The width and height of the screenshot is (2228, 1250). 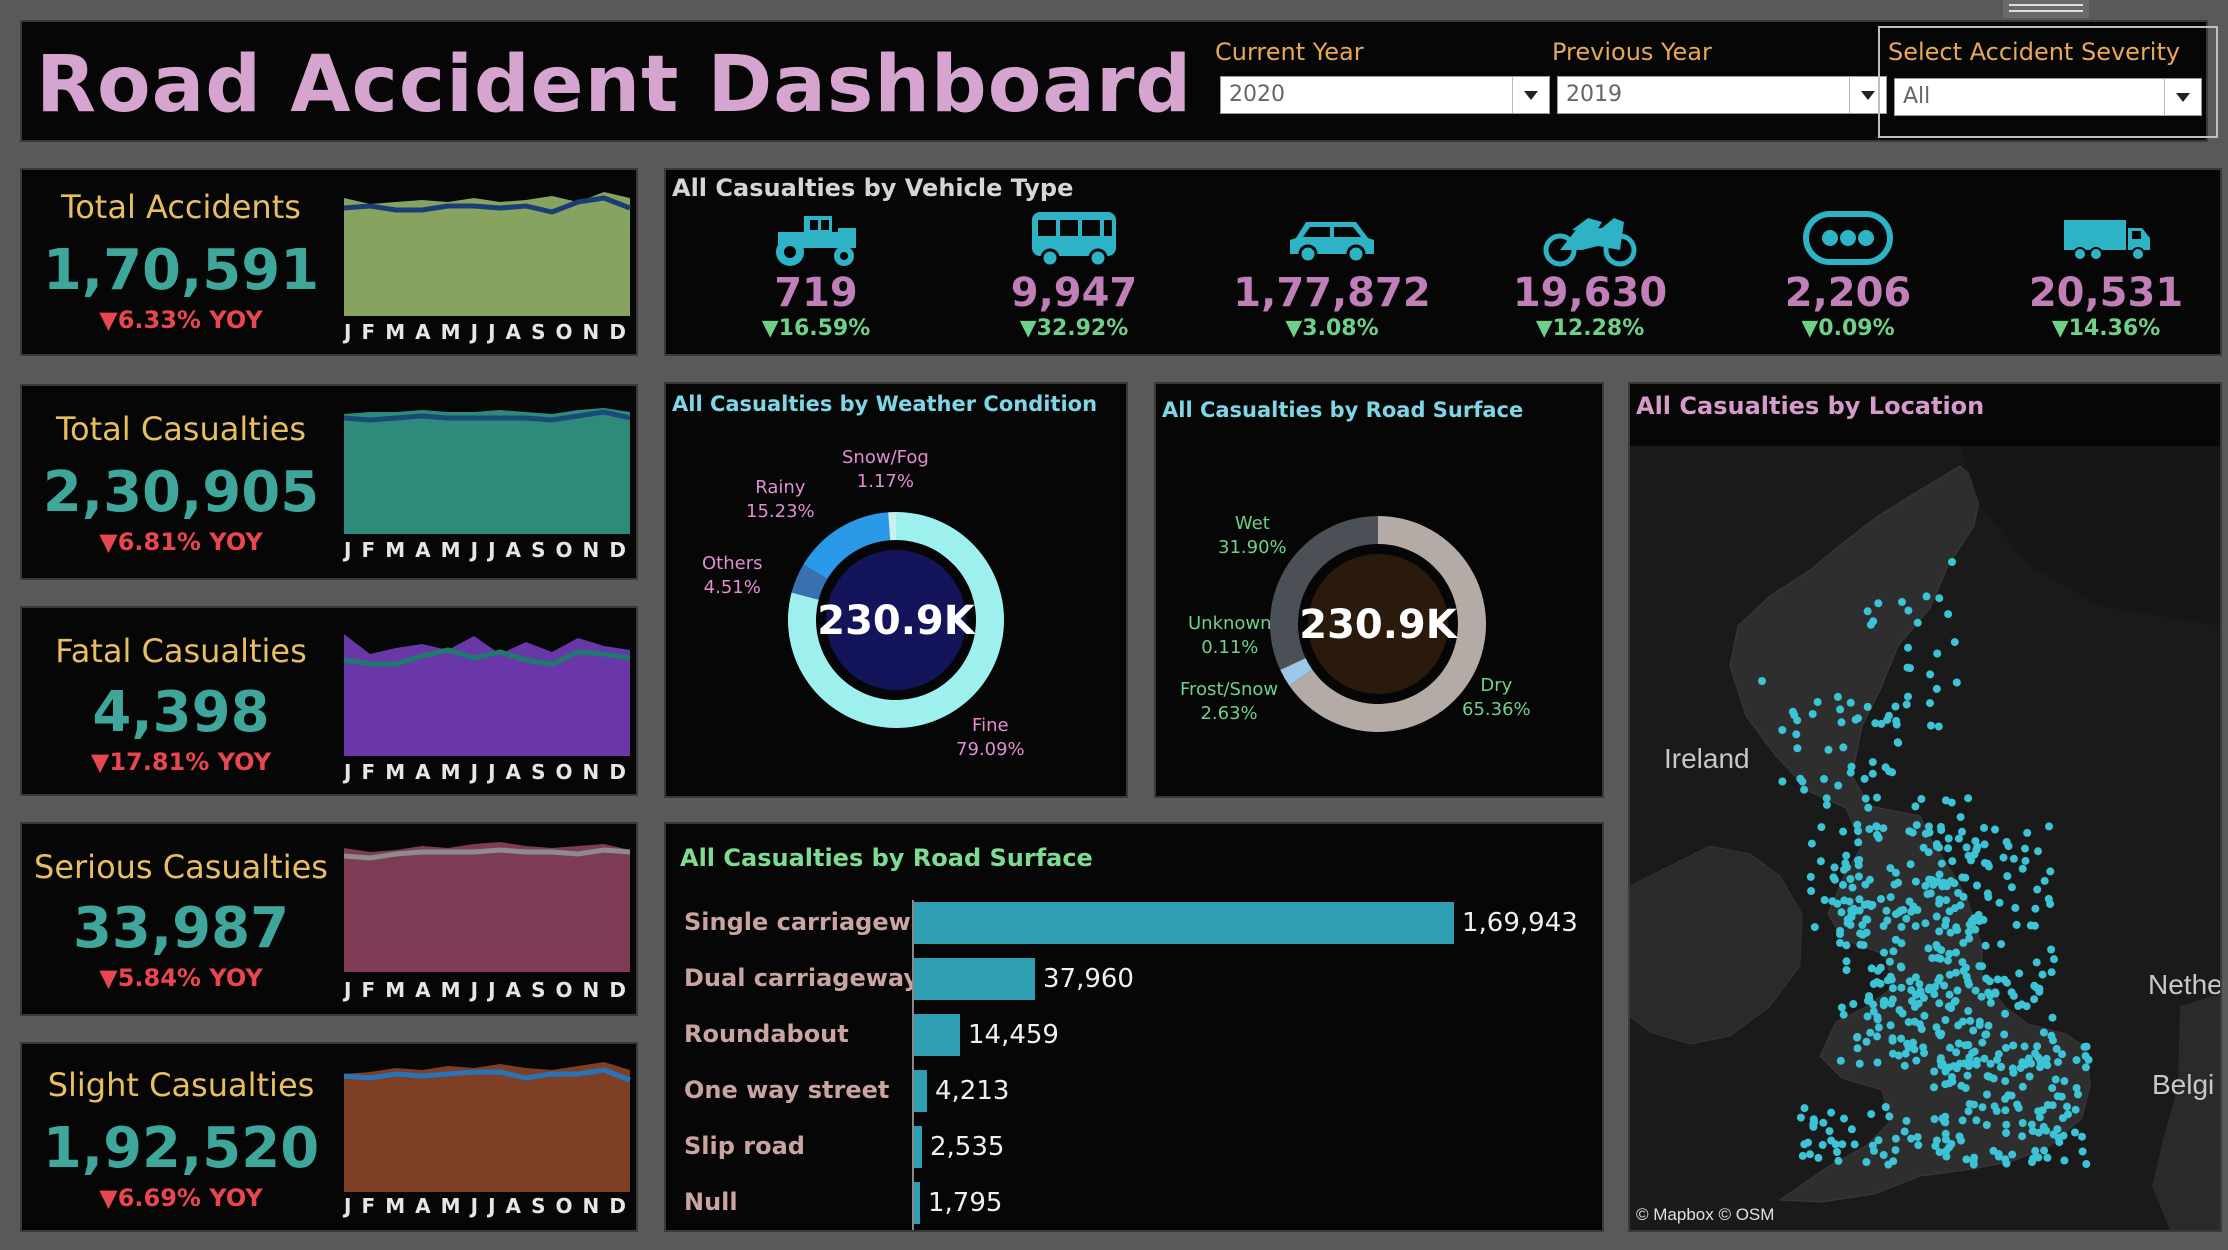 I want to click on sparkline-chart, so click(x=487, y=907).